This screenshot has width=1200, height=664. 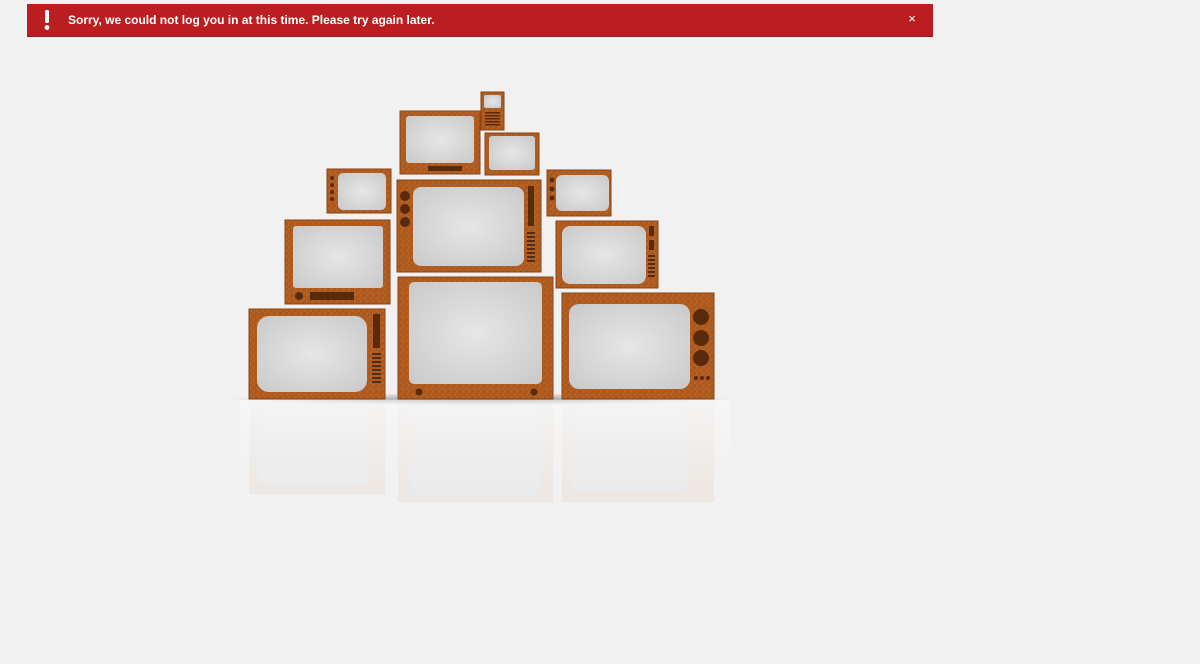 I want to click on tv-upper-left, so click(x=359, y=191).